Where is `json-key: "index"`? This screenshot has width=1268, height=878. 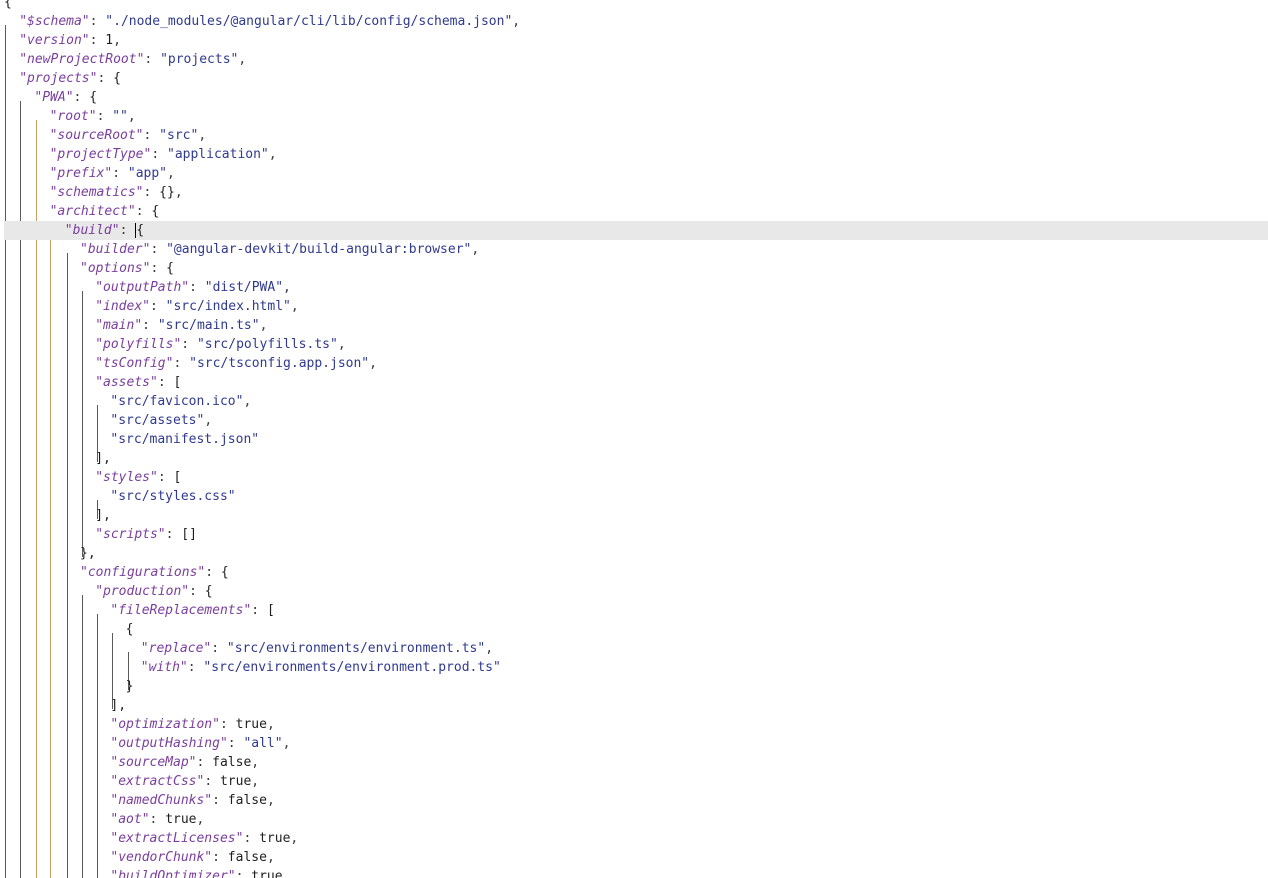 json-key: "index" is located at coordinates (122, 306).